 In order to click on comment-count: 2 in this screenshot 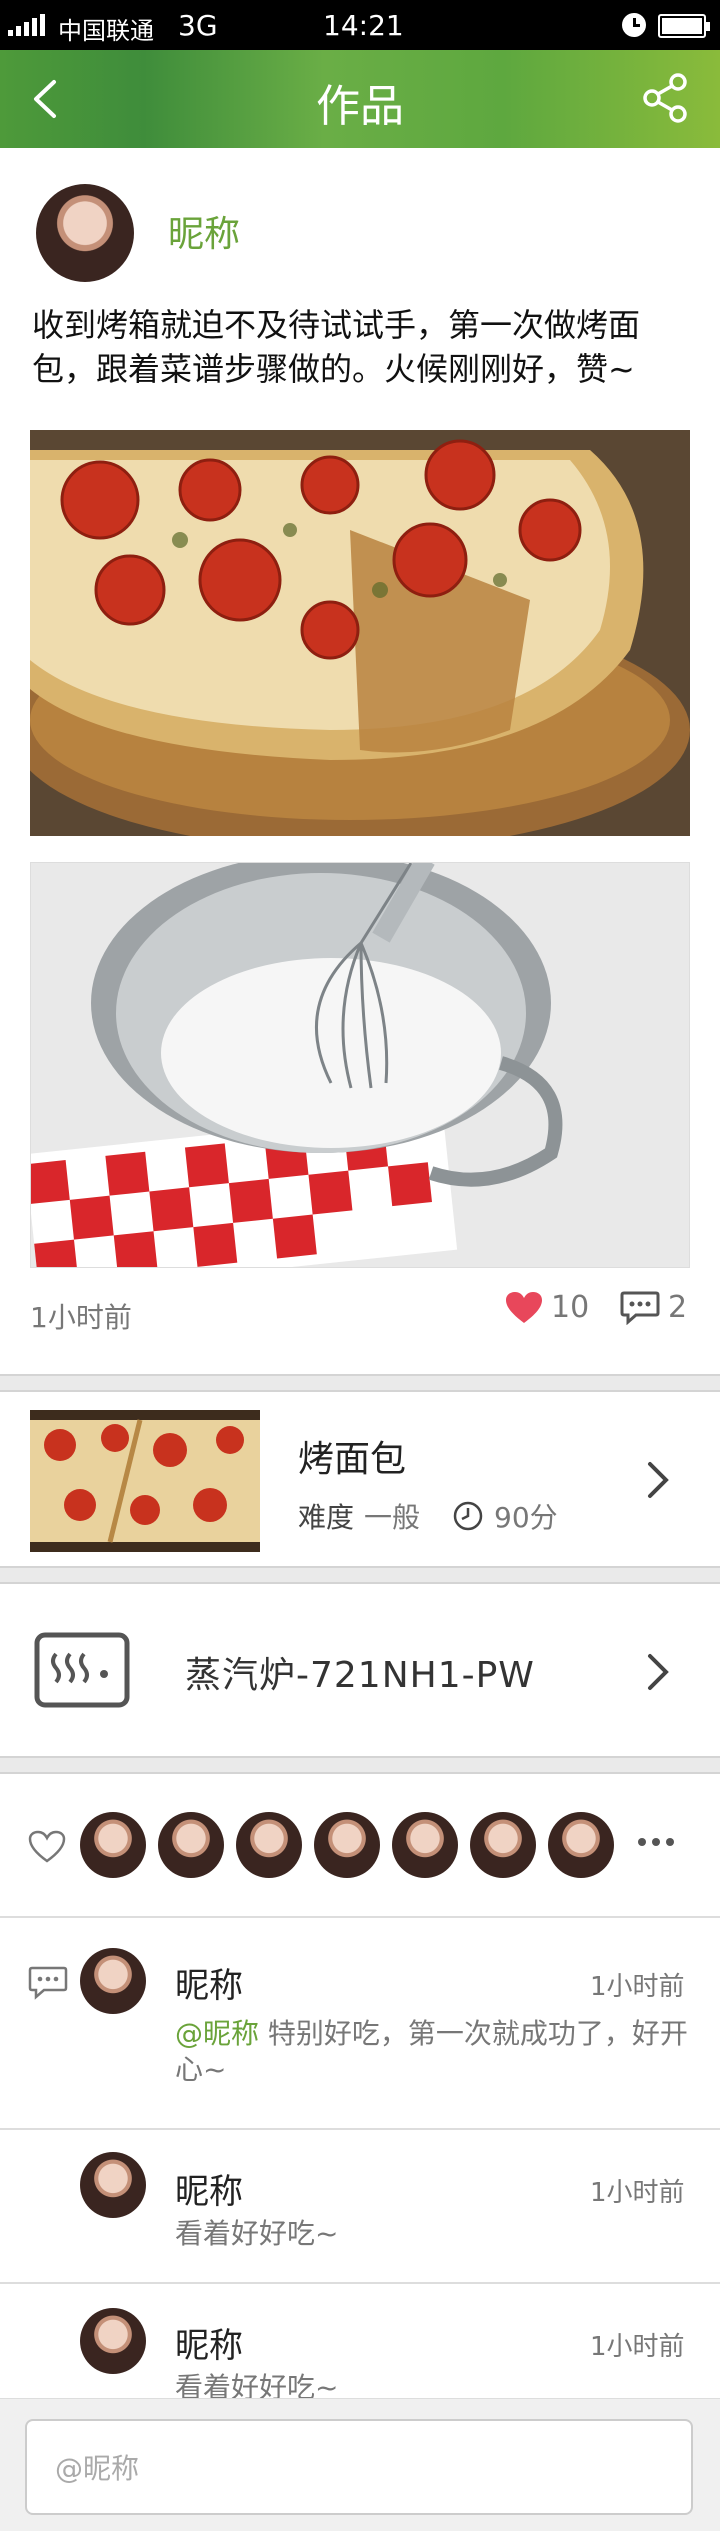, I will do `click(678, 1307)`.